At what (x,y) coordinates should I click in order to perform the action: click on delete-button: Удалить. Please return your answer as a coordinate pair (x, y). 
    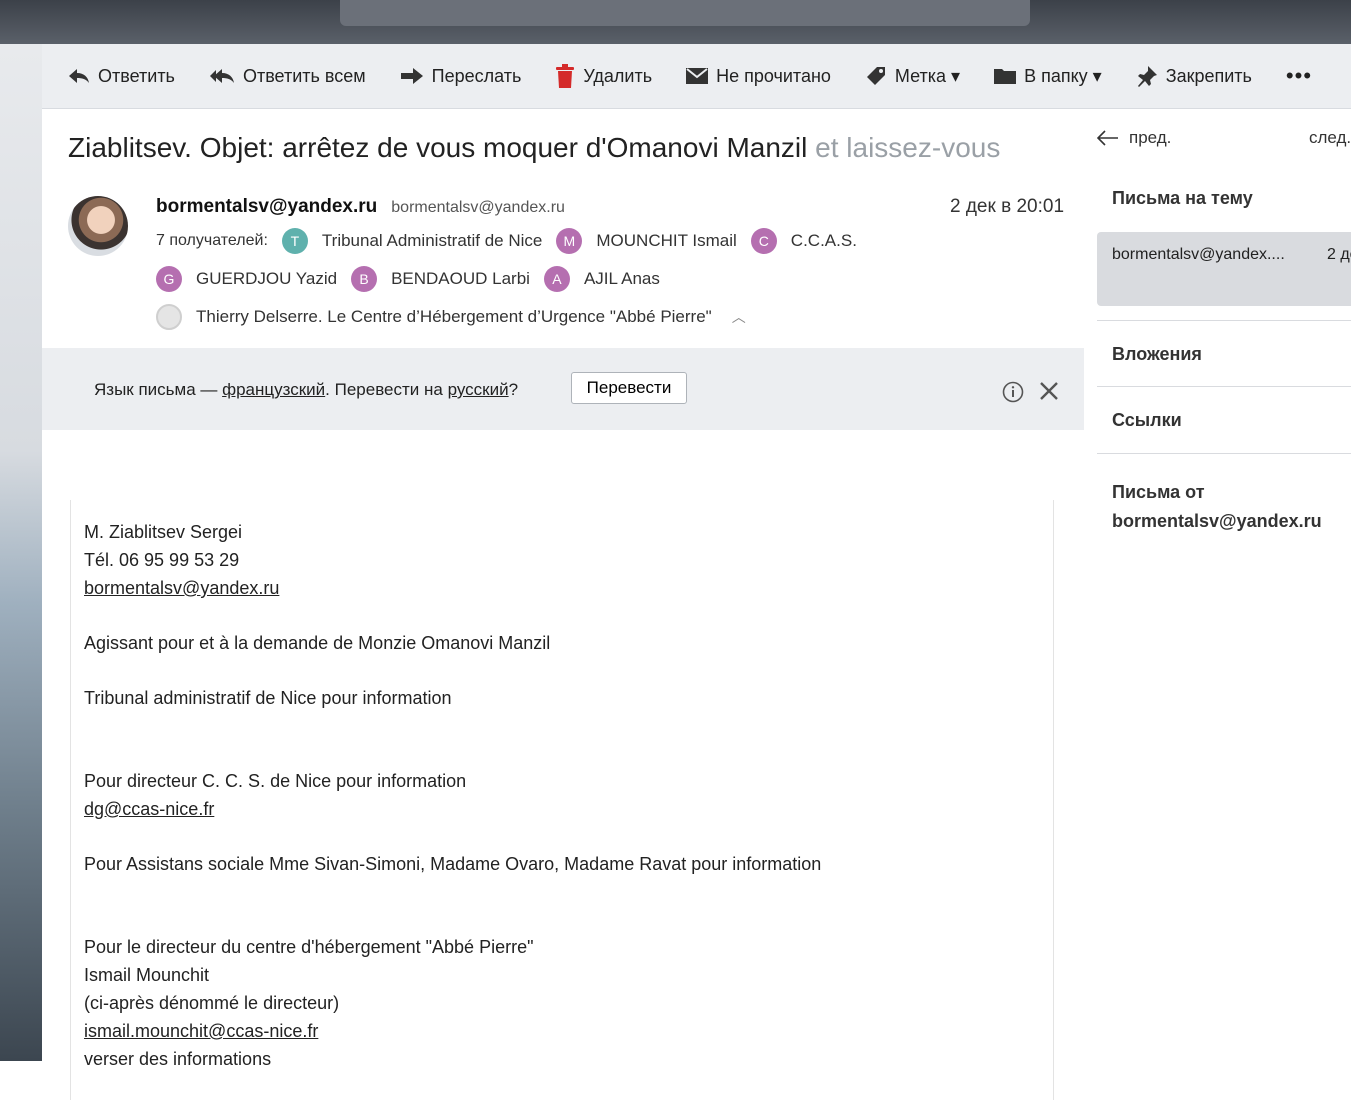
    Looking at the image, I should click on (603, 76).